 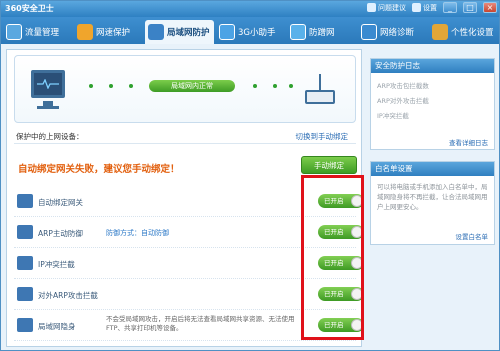 I want to click on speed-icon, so click(x=85, y=32).